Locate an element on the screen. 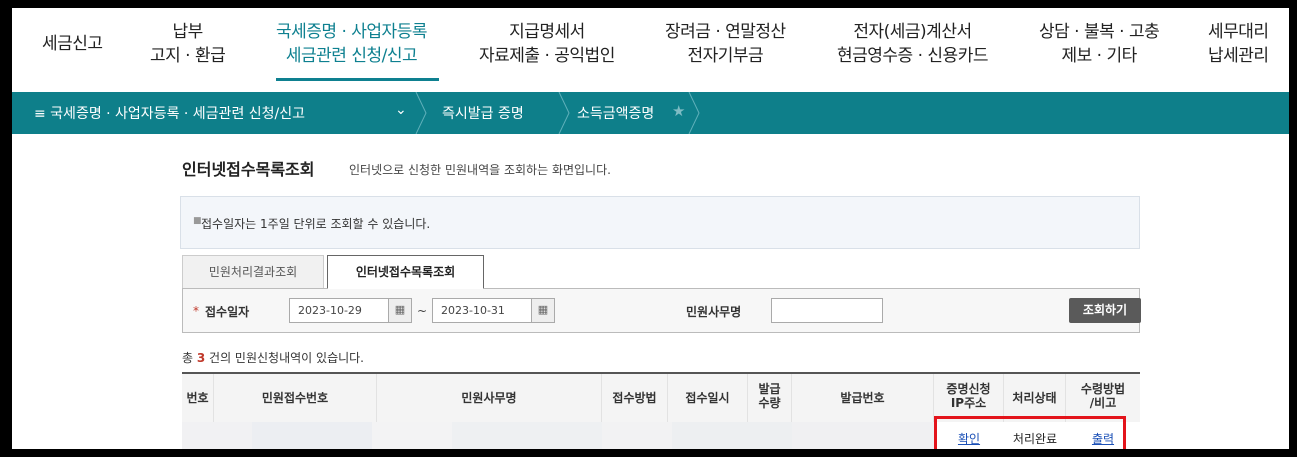  search-button: 조회하기 is located at coordinates (1105, 310).